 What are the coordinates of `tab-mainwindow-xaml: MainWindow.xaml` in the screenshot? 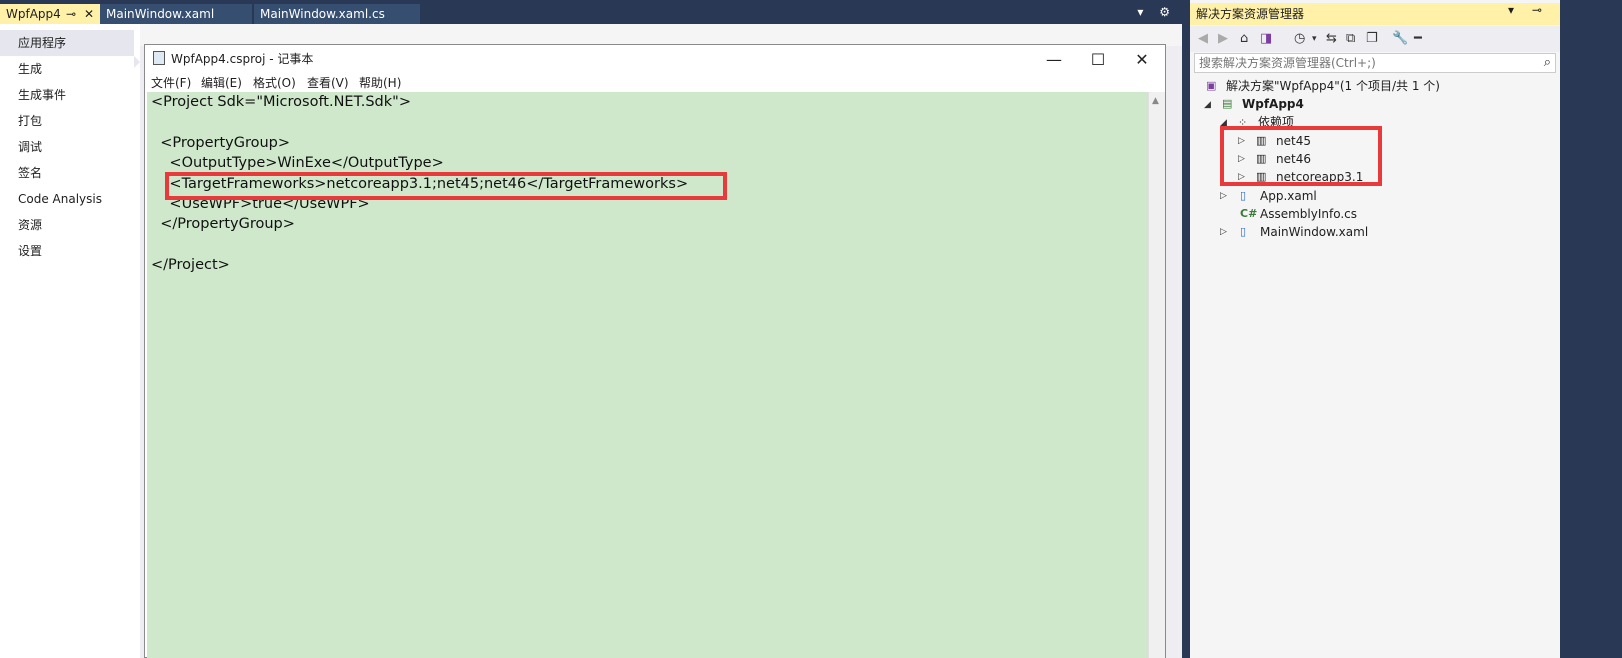 It's located at (176, 14).